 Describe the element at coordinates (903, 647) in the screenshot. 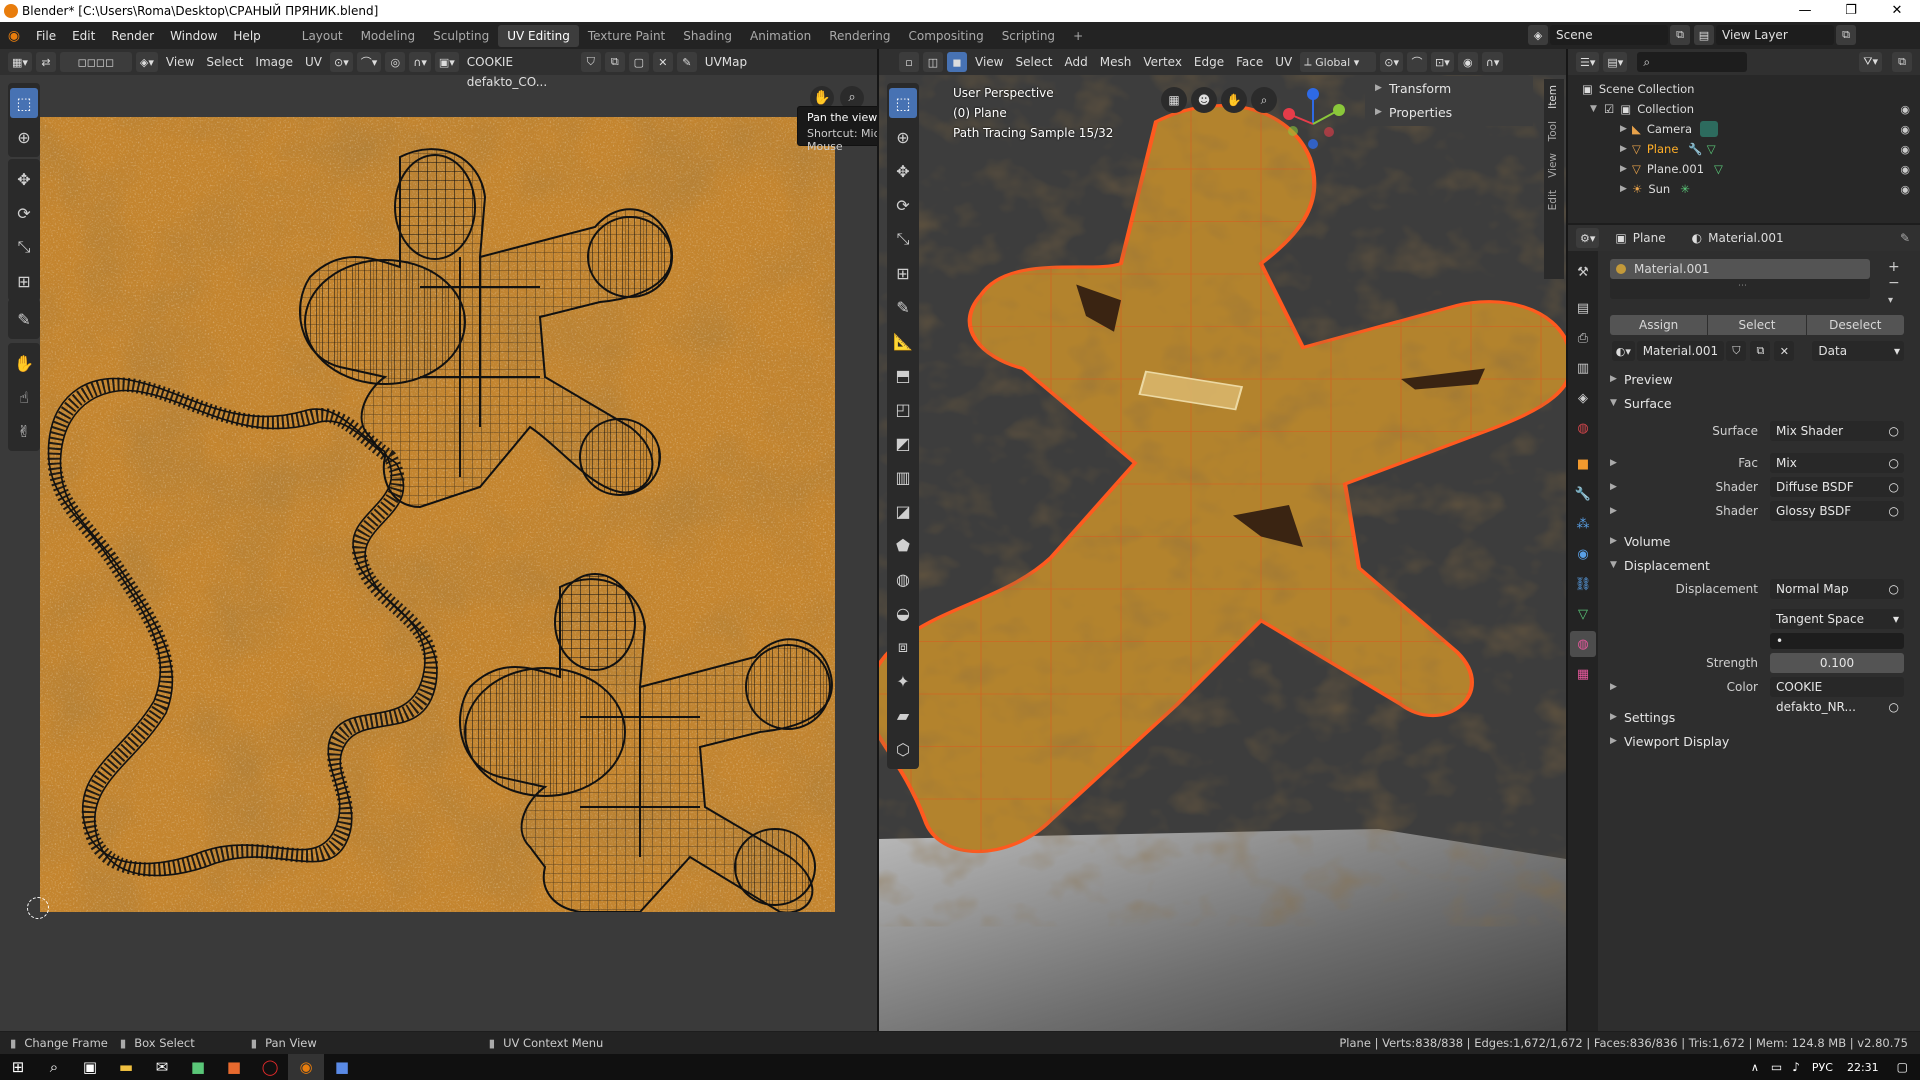

I see `edge-slide-tool-icon: ⧈` at that location.